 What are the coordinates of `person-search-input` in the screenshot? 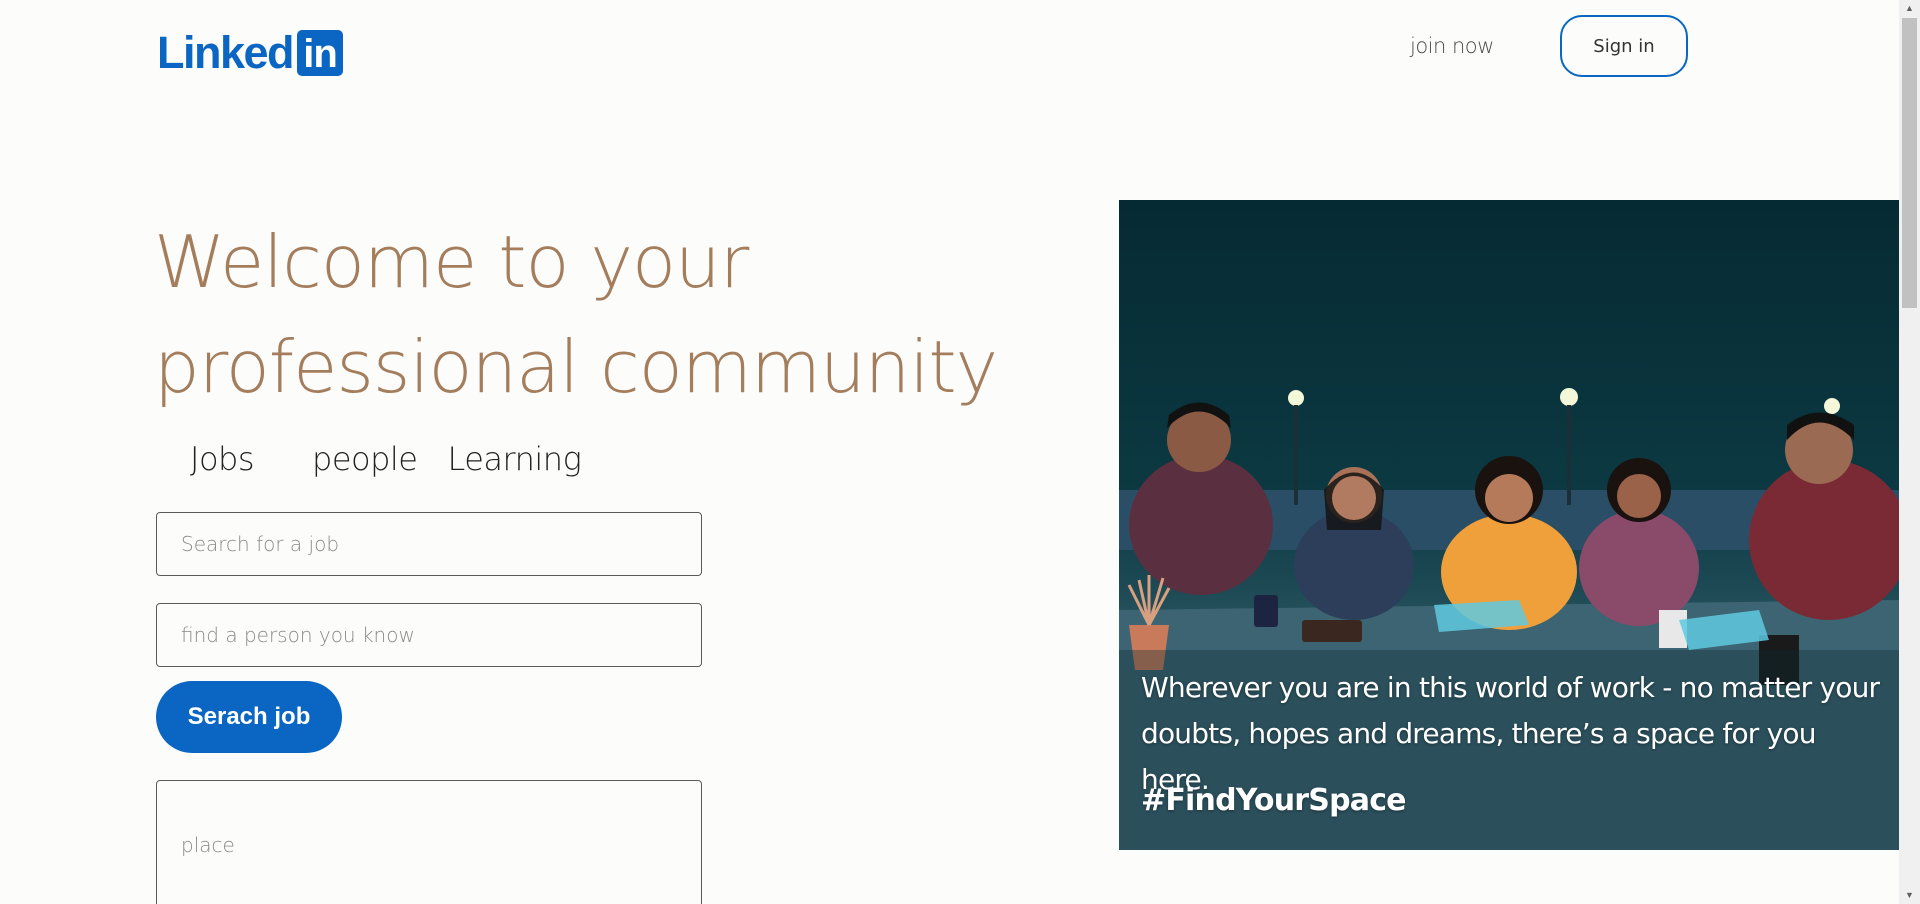 It's located at (429, 635).